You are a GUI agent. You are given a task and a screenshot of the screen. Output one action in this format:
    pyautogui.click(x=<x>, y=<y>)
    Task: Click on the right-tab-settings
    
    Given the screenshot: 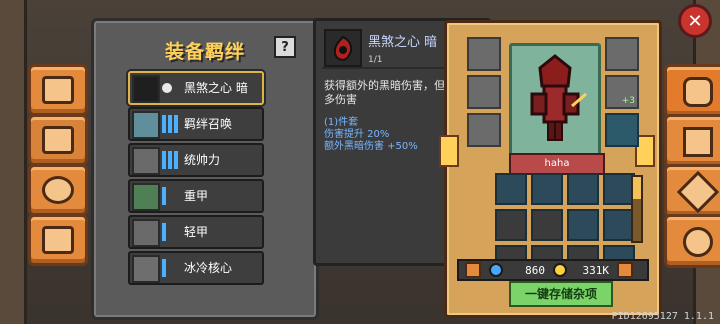 What is the action you would take?
    pyautogui.click(x=692, y=241)
    